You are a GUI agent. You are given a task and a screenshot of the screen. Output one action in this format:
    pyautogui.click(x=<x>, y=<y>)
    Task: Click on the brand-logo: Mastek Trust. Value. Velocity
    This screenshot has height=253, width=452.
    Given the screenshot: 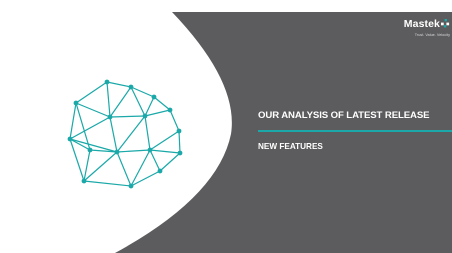 What is the action you would take?
    pyautogui.click(x=415, y=25)
    